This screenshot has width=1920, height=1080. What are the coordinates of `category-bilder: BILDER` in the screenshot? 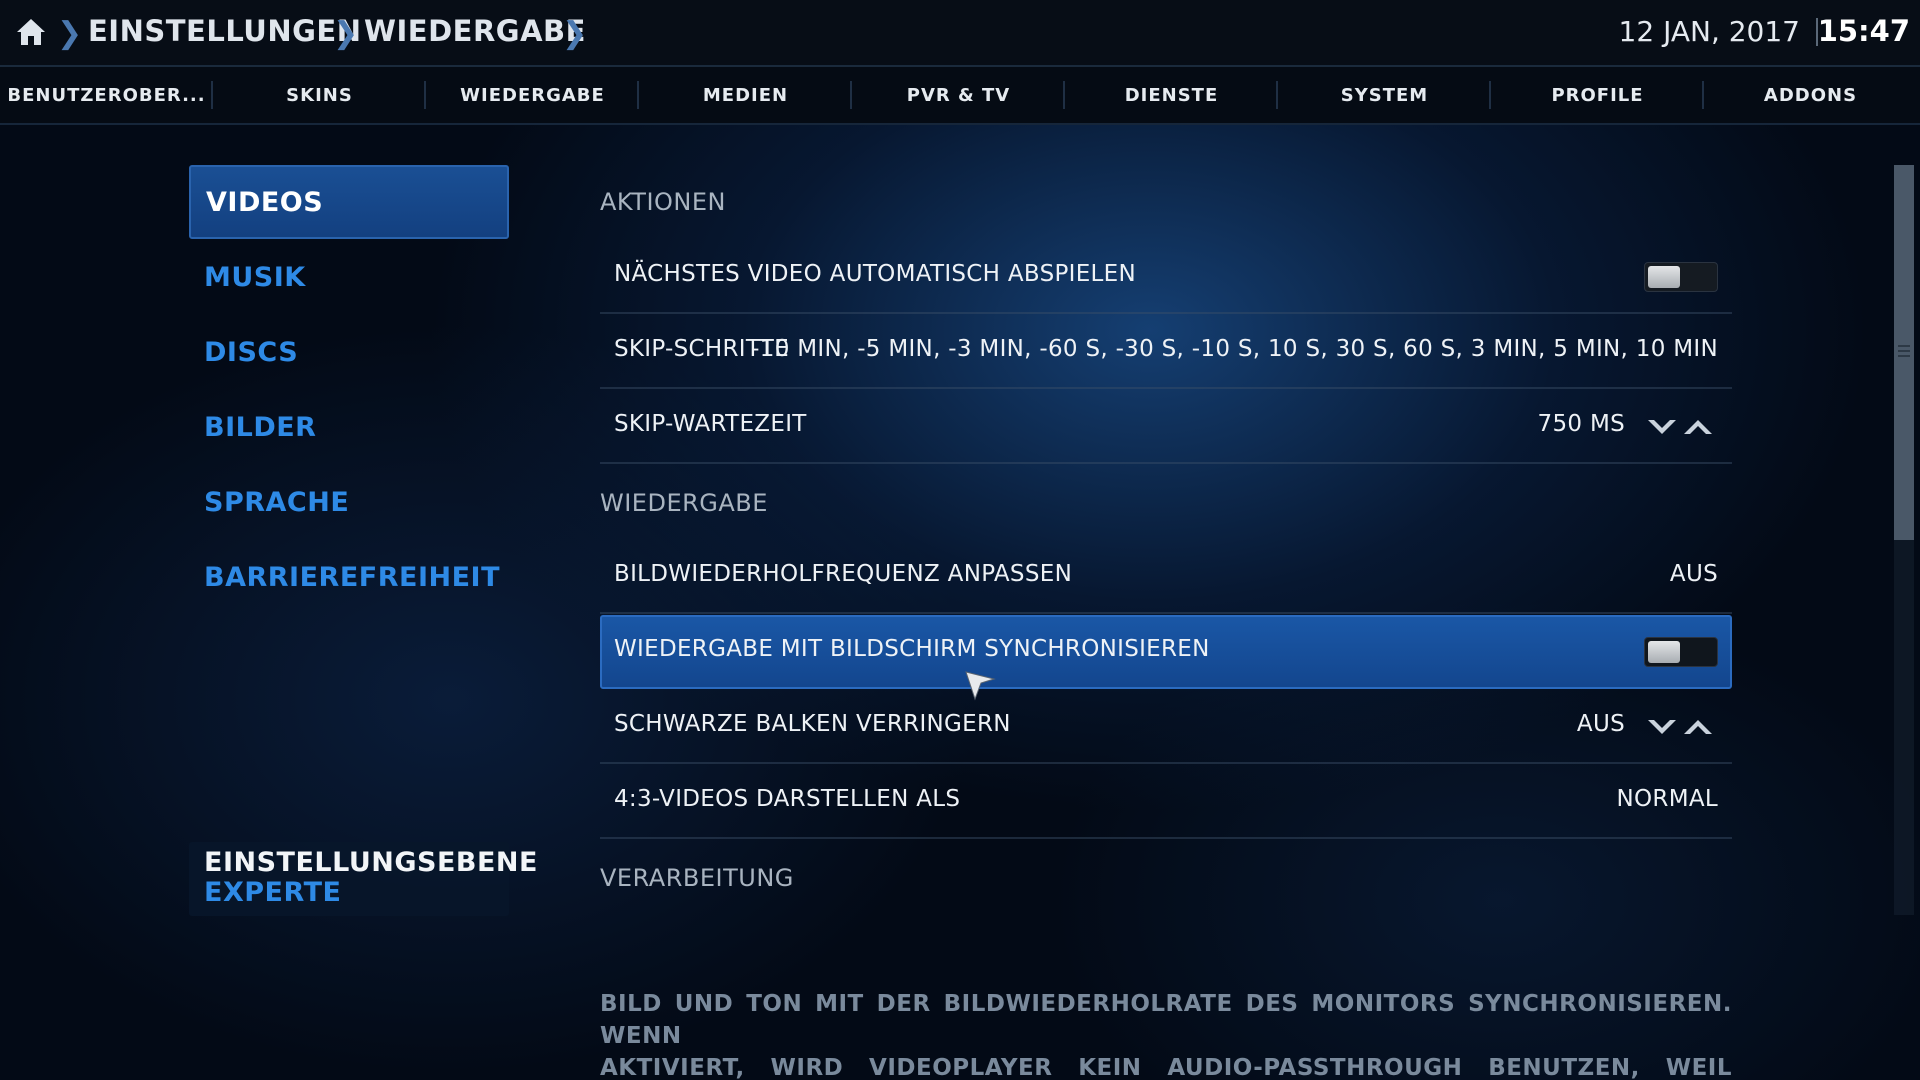 It's located at (349, 427).